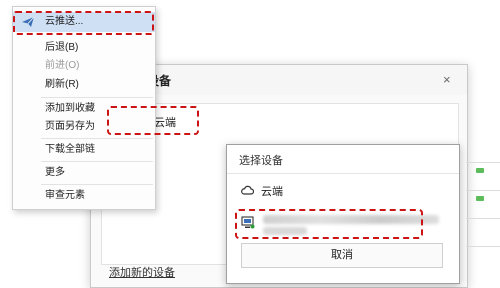 This screenshot has height=288, width=500. I want to click on panel-title: 选择设备, so click(261, 161).